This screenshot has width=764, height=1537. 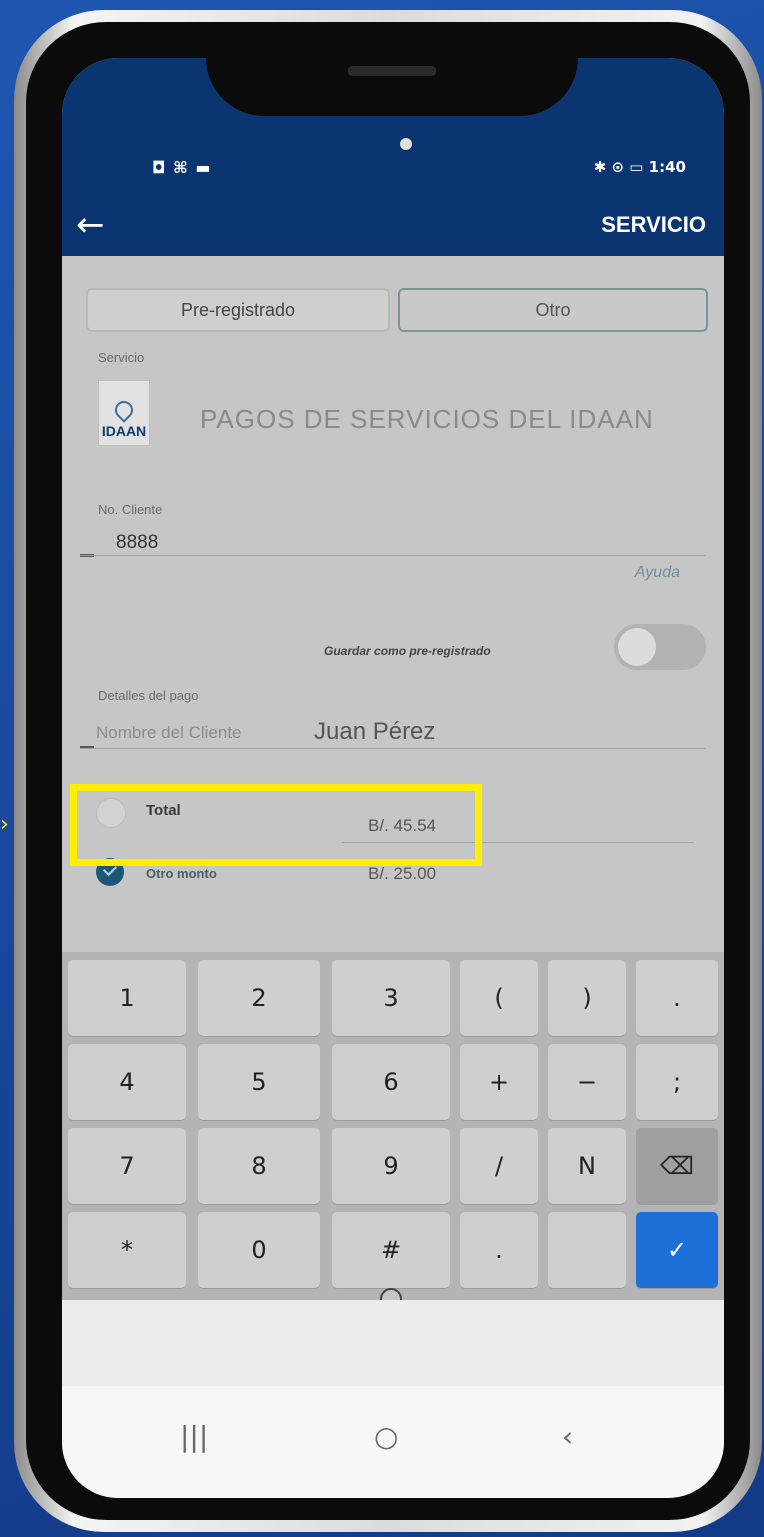 I want to click on client-name-underline, so click(x=393, y=748).